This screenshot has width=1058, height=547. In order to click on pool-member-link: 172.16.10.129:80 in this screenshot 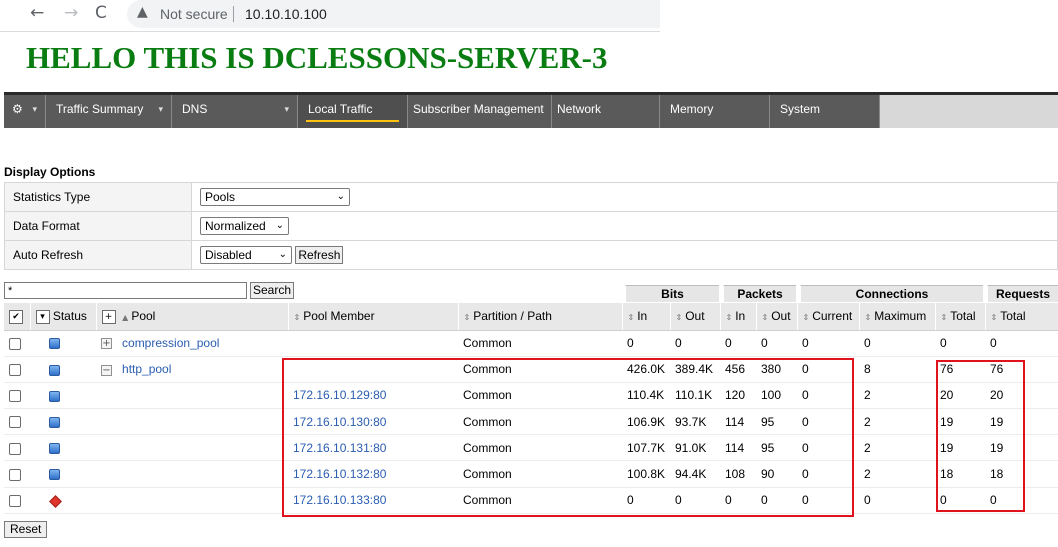, I will do `click(339, 395)`.